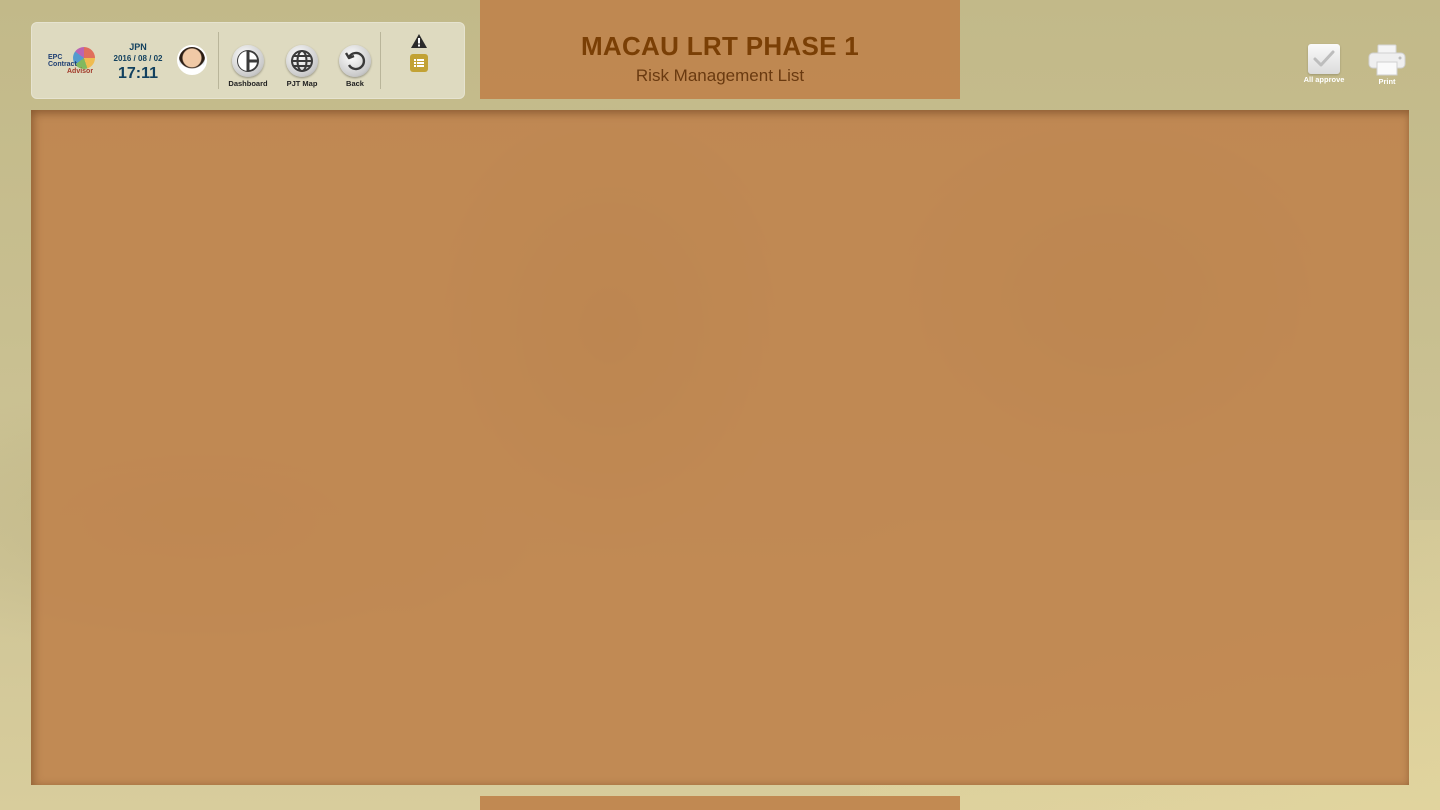 The image size is (1440, 810). I want to click on footer-panel, so click(720, 803).